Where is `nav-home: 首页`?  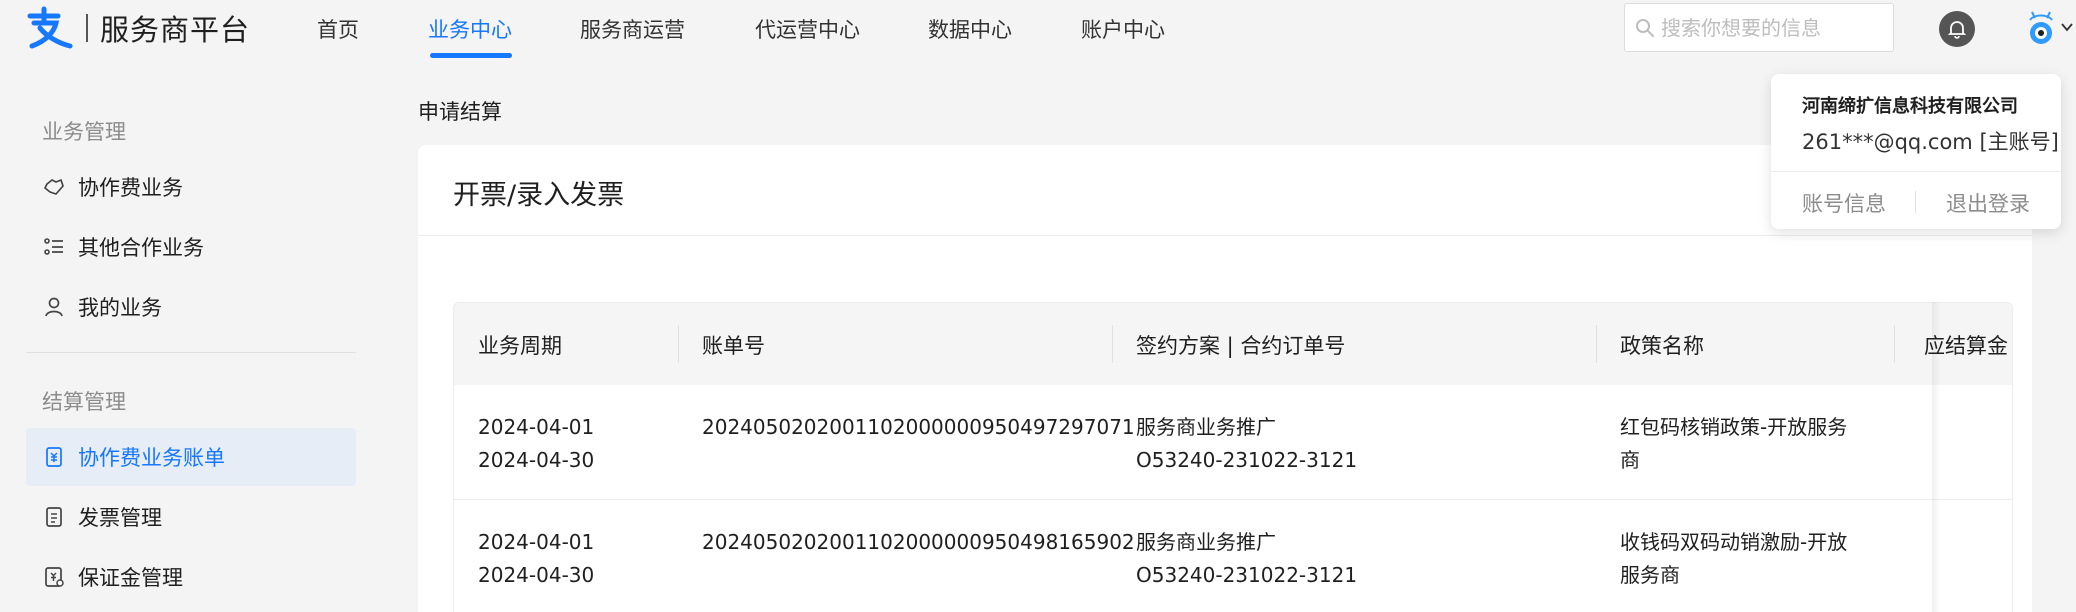 nav-home: 首页 is located at coordinates (338, 29).